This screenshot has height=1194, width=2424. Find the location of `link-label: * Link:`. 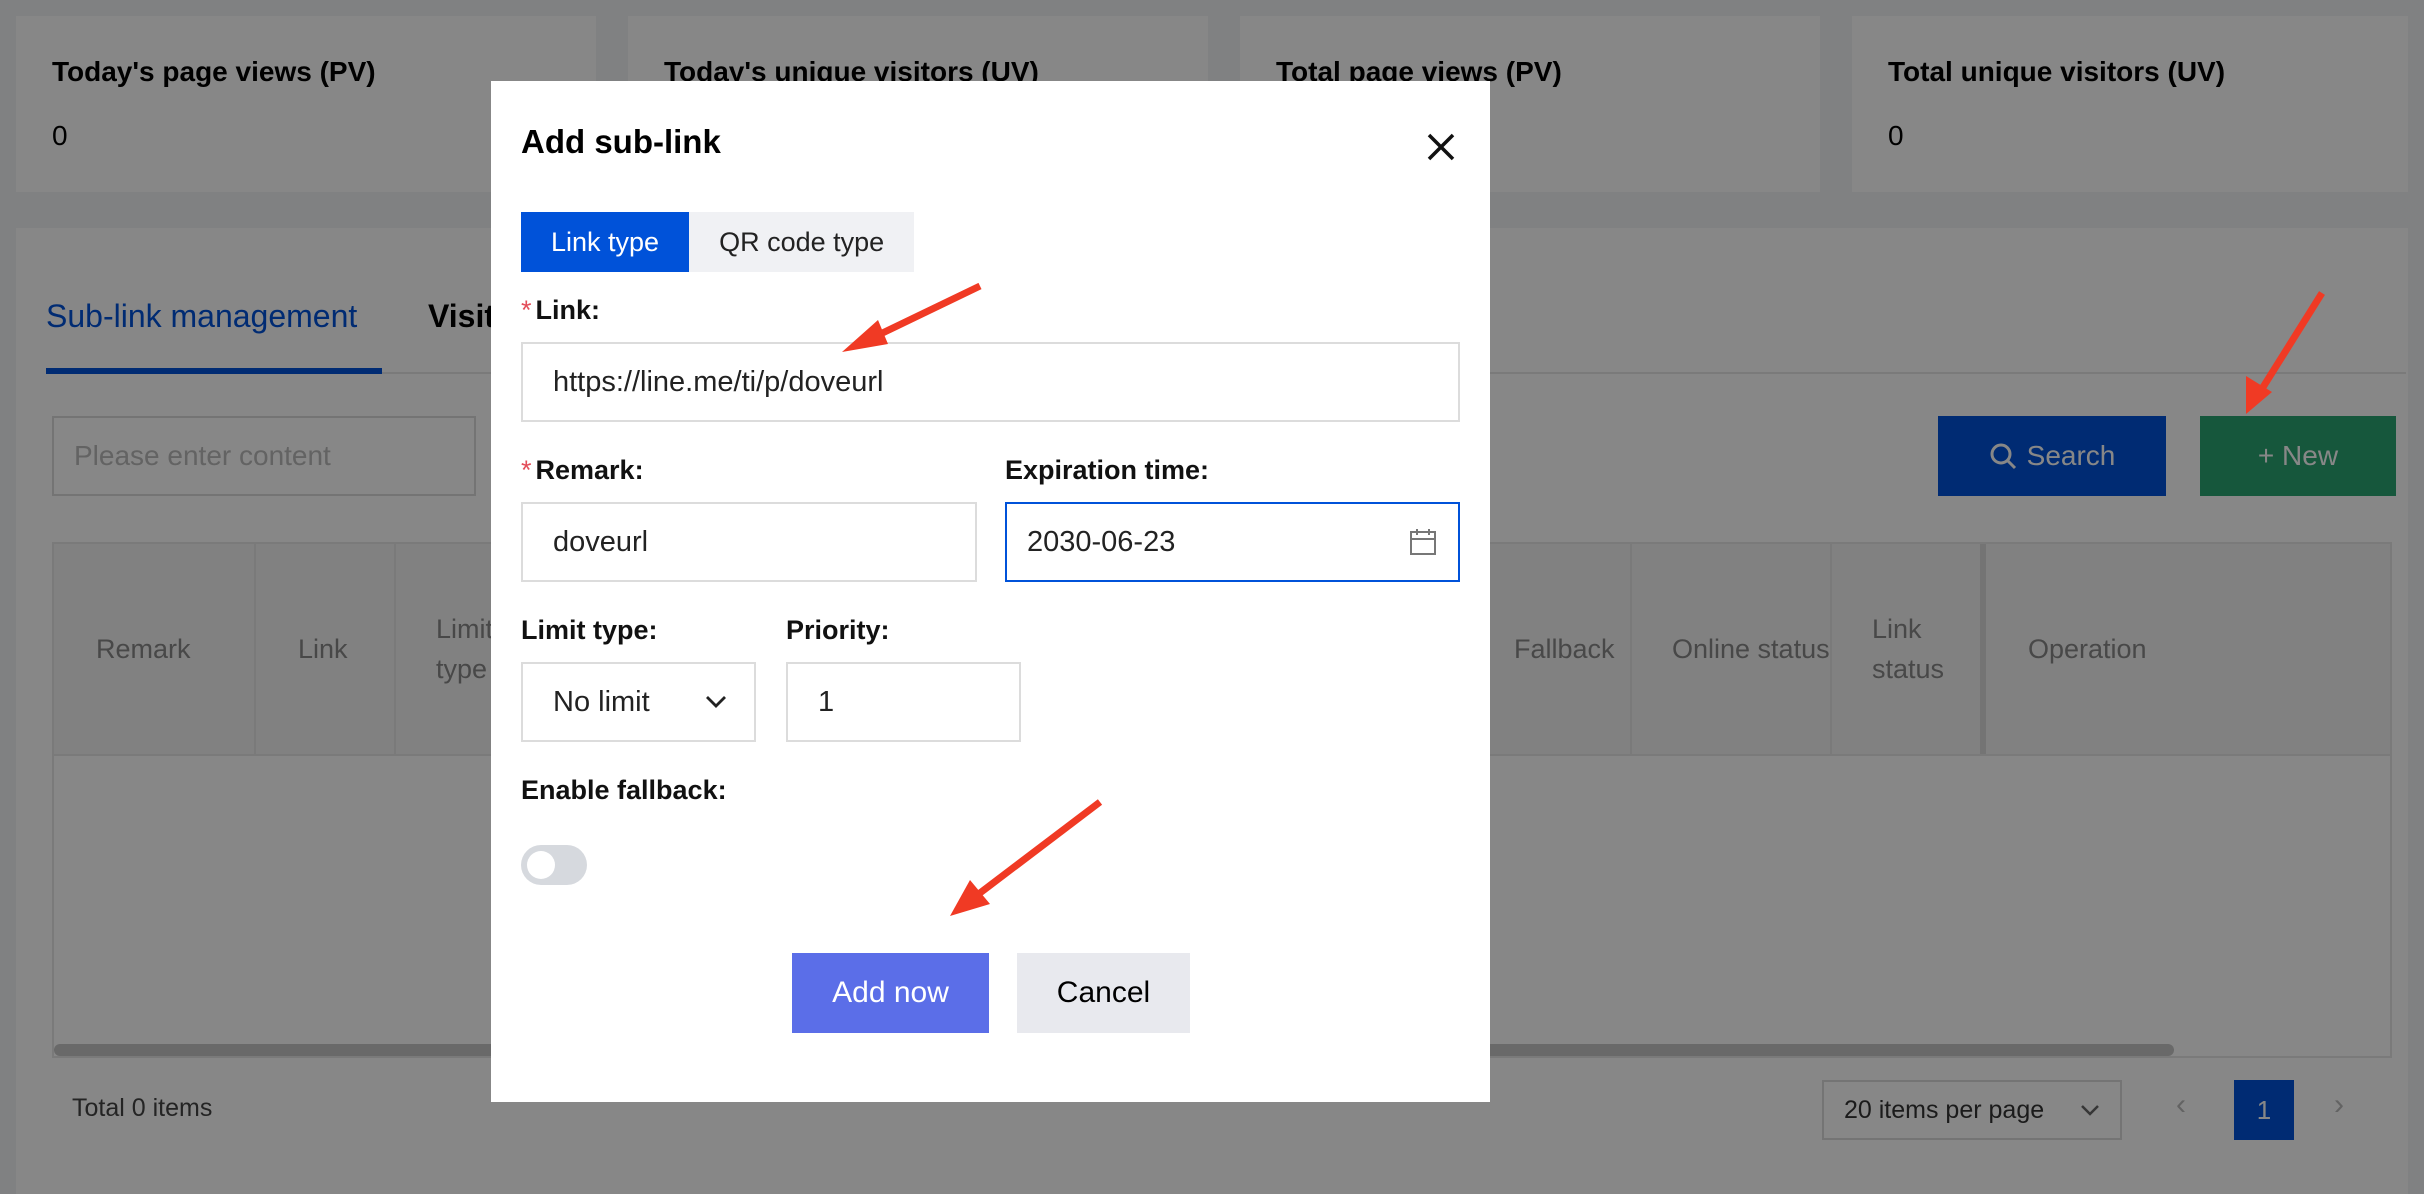

link-label: * Link: is located at coordinates (560, 310).